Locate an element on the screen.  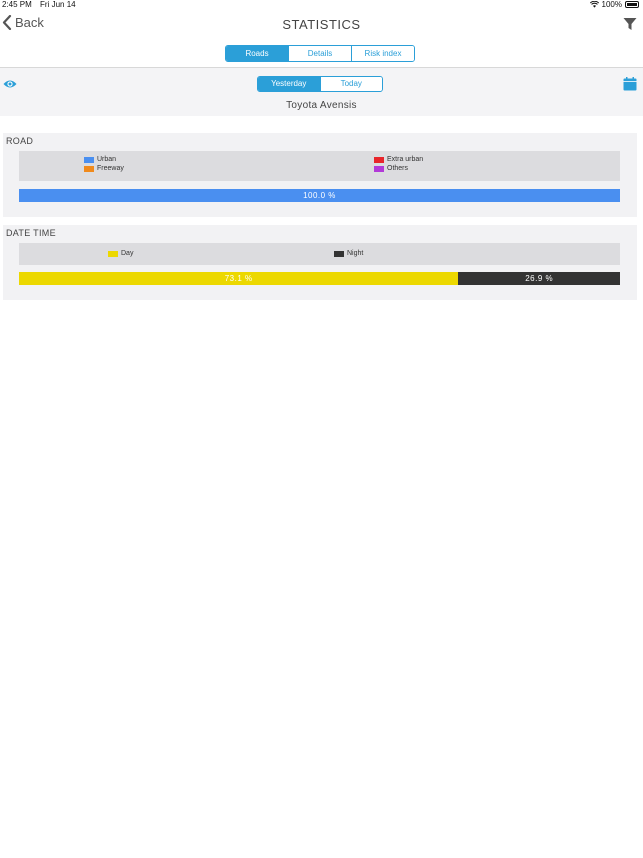
legend-item-others: Others is located at coordinates (391, 168).